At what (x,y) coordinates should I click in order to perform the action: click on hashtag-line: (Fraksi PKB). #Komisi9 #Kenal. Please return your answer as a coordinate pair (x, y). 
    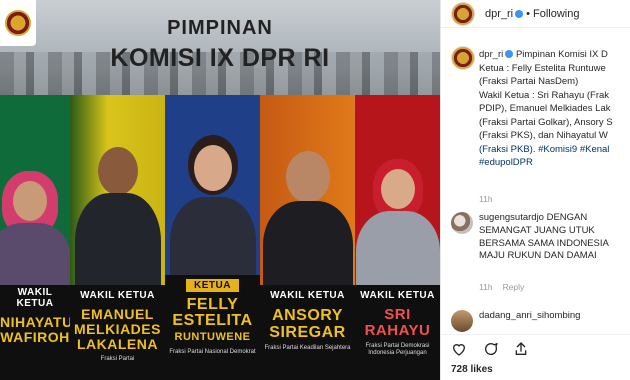
    Looking at the image, I should click on (544, 149).